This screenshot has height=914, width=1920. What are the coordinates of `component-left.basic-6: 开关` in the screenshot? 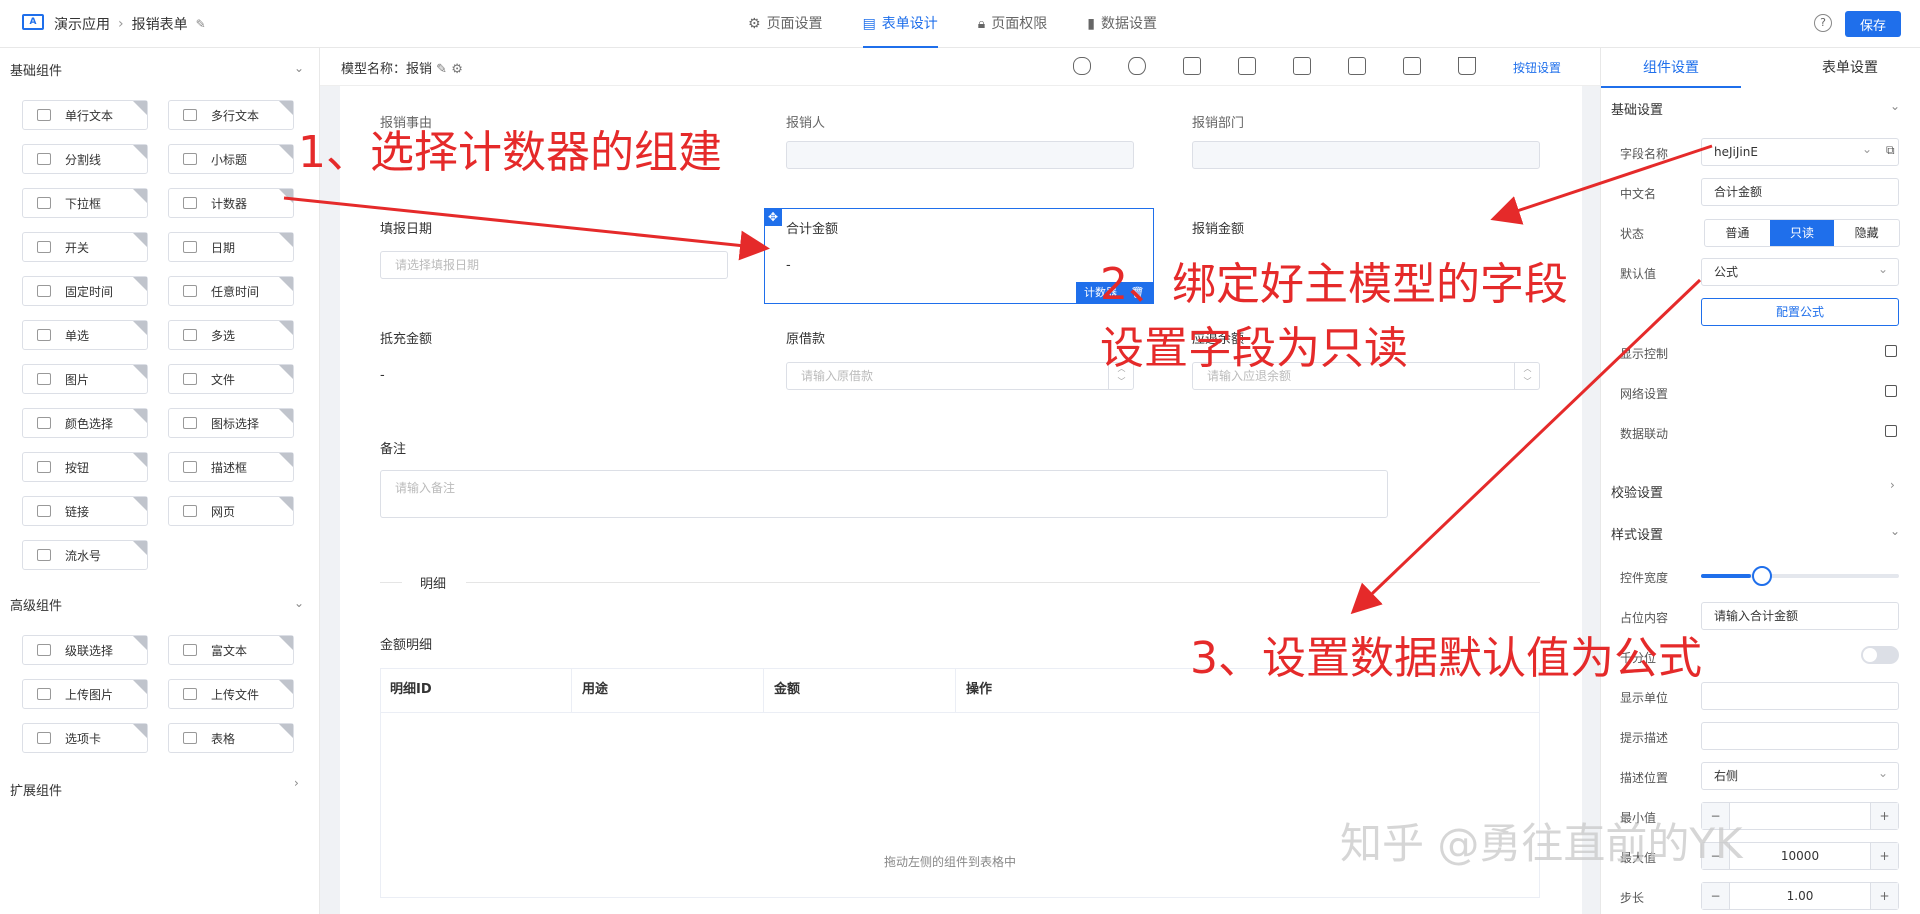 It's located at (85, 247).